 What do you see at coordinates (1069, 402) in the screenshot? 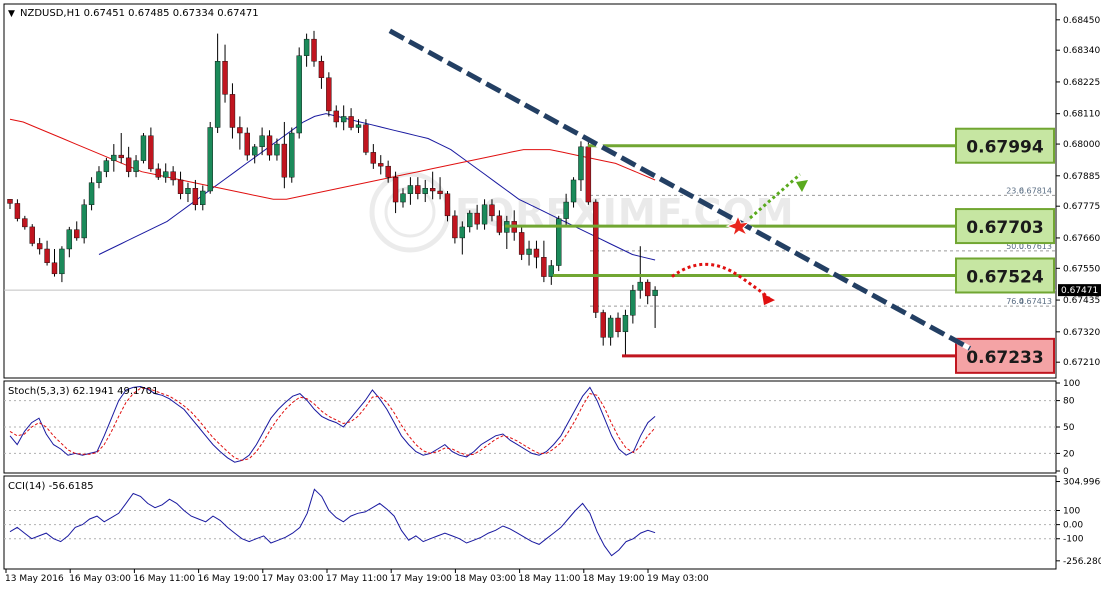
I see `stoch-y-tick-label: 80` at bounding box center [1069, 402].